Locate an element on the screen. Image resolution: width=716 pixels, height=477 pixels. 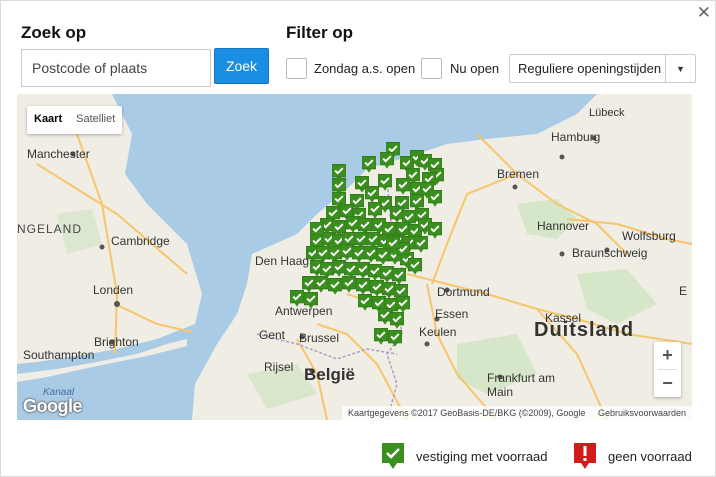
map-label: Southampton is located at coordinates (59, 355).